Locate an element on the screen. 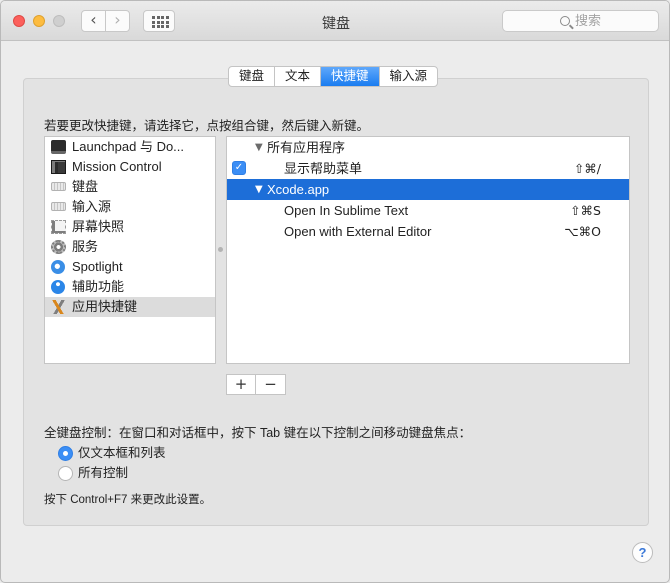 Image resolution: width=670 pixels, height=583 pixels. help-button: ? is located at coordinates (642, 552).